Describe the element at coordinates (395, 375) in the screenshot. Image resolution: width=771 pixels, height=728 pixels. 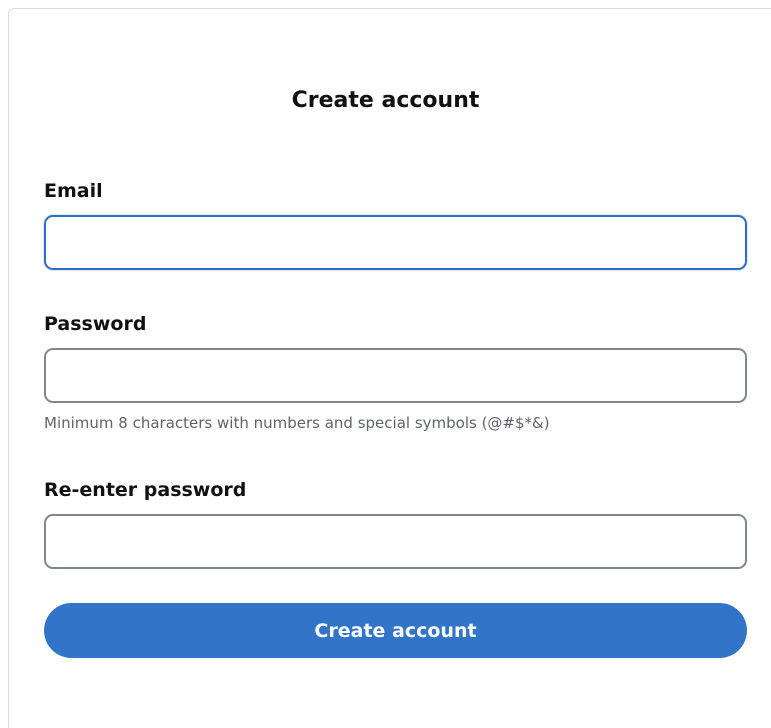
I see `password-input` at that location.